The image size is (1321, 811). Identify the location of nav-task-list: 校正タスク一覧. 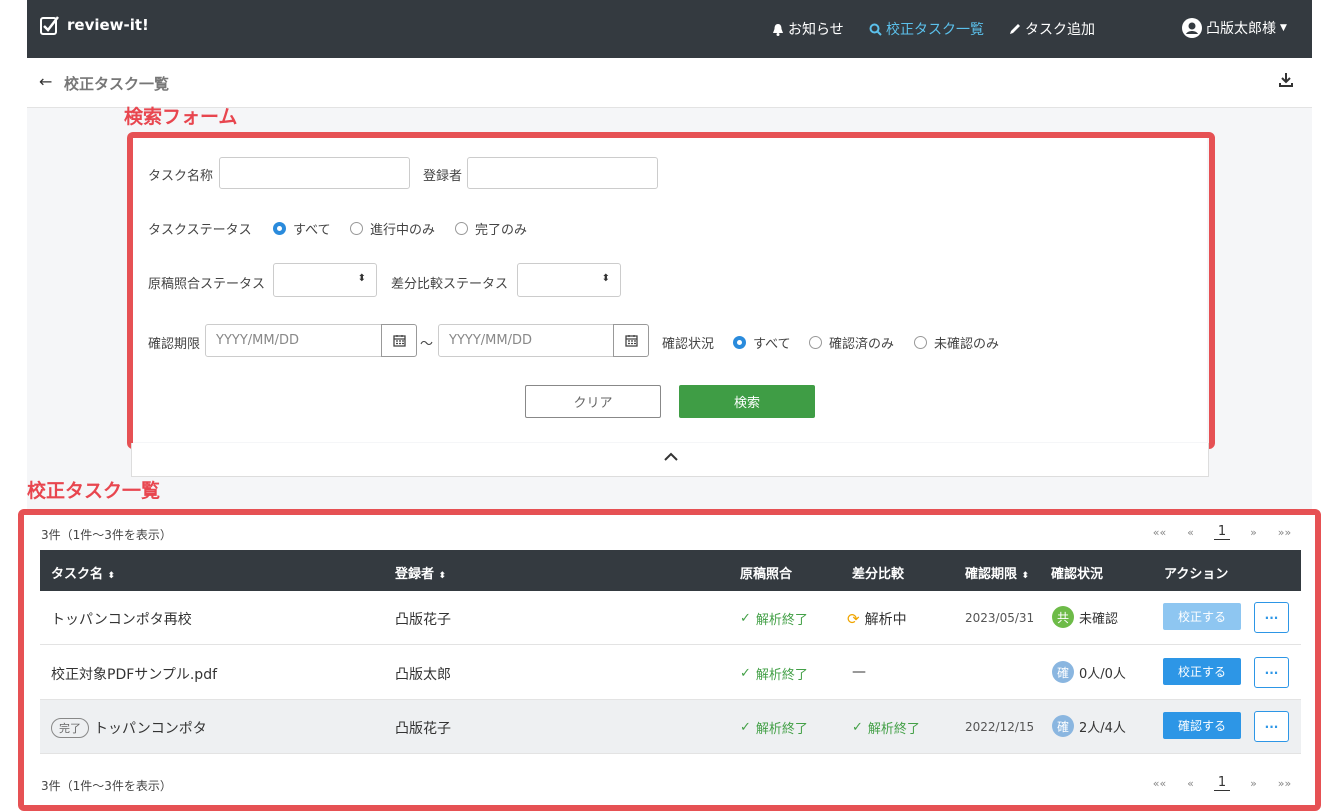
(926, 29).